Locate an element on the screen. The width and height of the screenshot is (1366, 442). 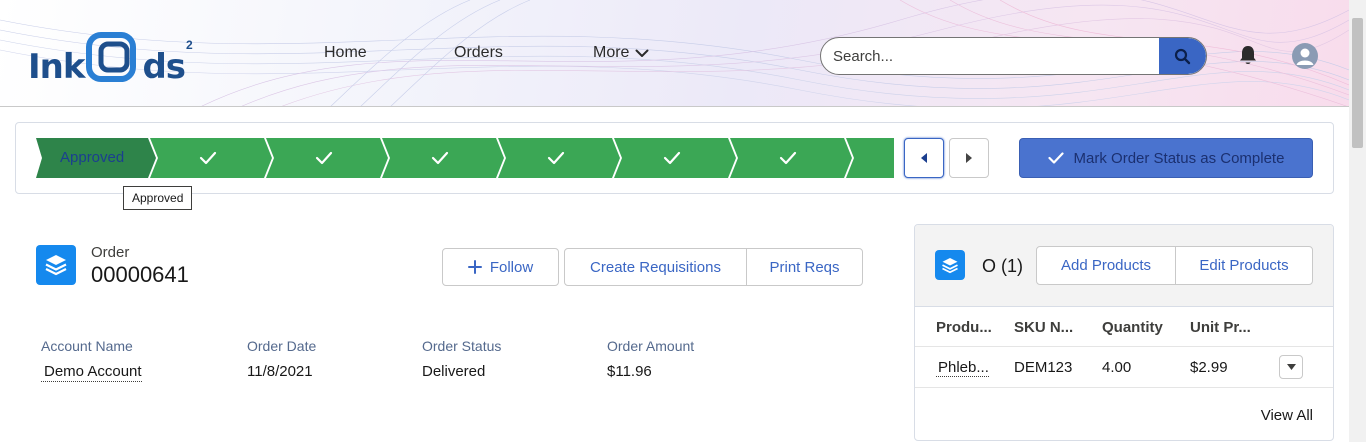
path-stages is located at coordinates (465, 158).